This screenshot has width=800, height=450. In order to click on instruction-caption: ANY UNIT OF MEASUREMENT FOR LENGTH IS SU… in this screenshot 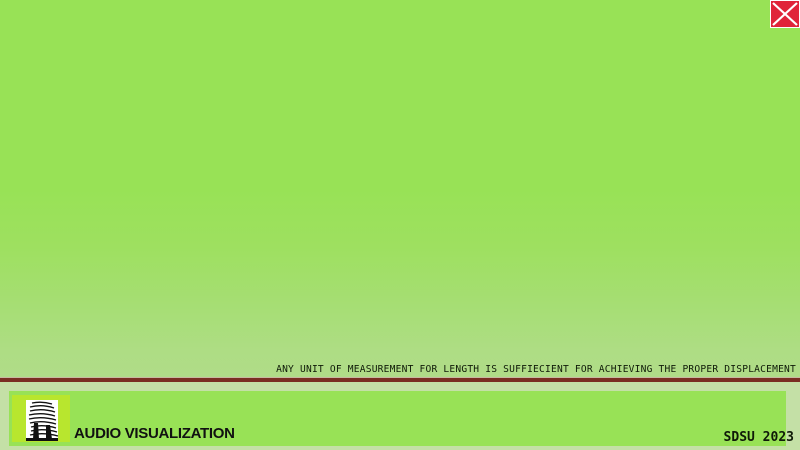, I will do `click(536, 369)`.